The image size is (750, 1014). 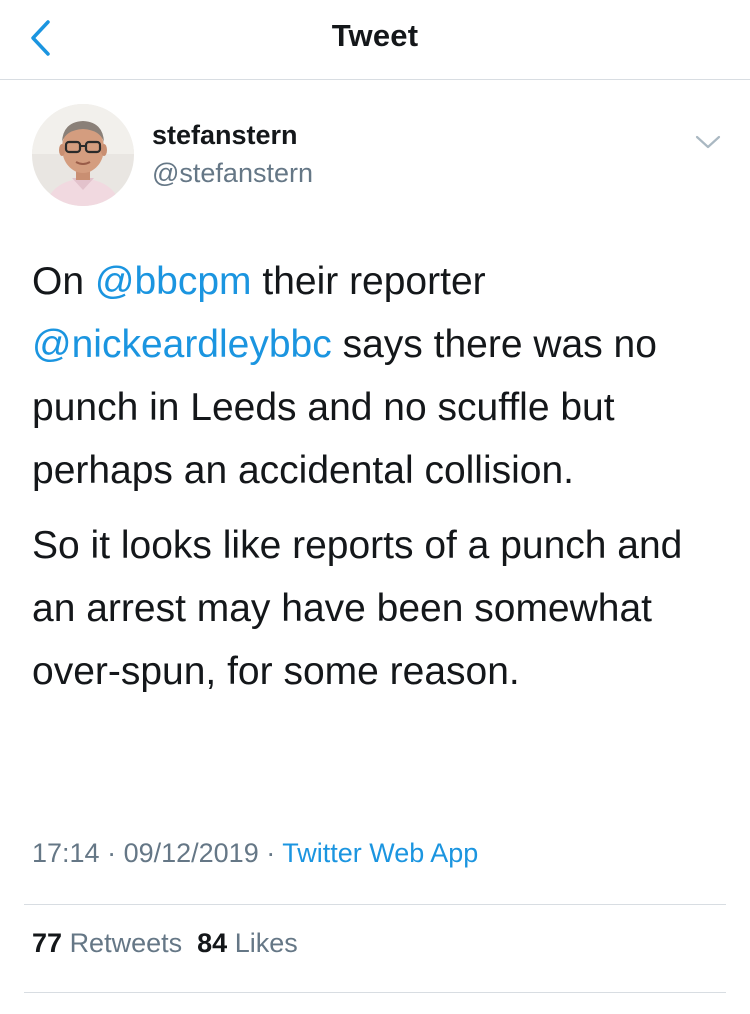 I want to click on top-nav-bar: Tweet, so click(x=375, y=40).